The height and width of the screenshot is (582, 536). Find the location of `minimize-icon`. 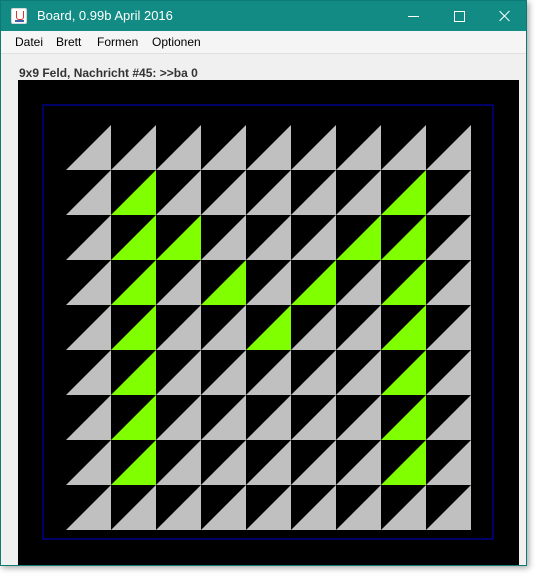

minimize-icon is located at coordinates (413, 16).